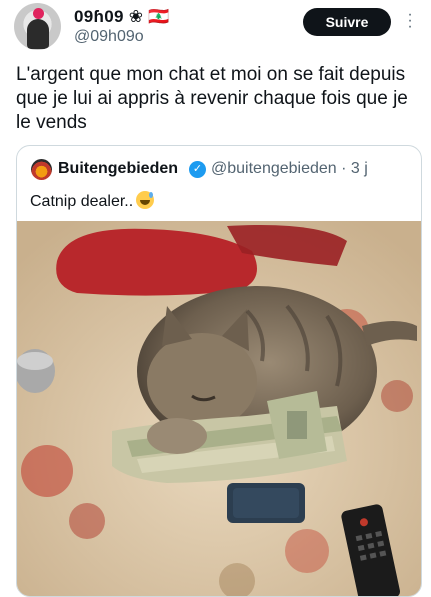  I want to click on author-display-name: 09ɦ09 ❀ 🇱🇧, so click(122, 17).